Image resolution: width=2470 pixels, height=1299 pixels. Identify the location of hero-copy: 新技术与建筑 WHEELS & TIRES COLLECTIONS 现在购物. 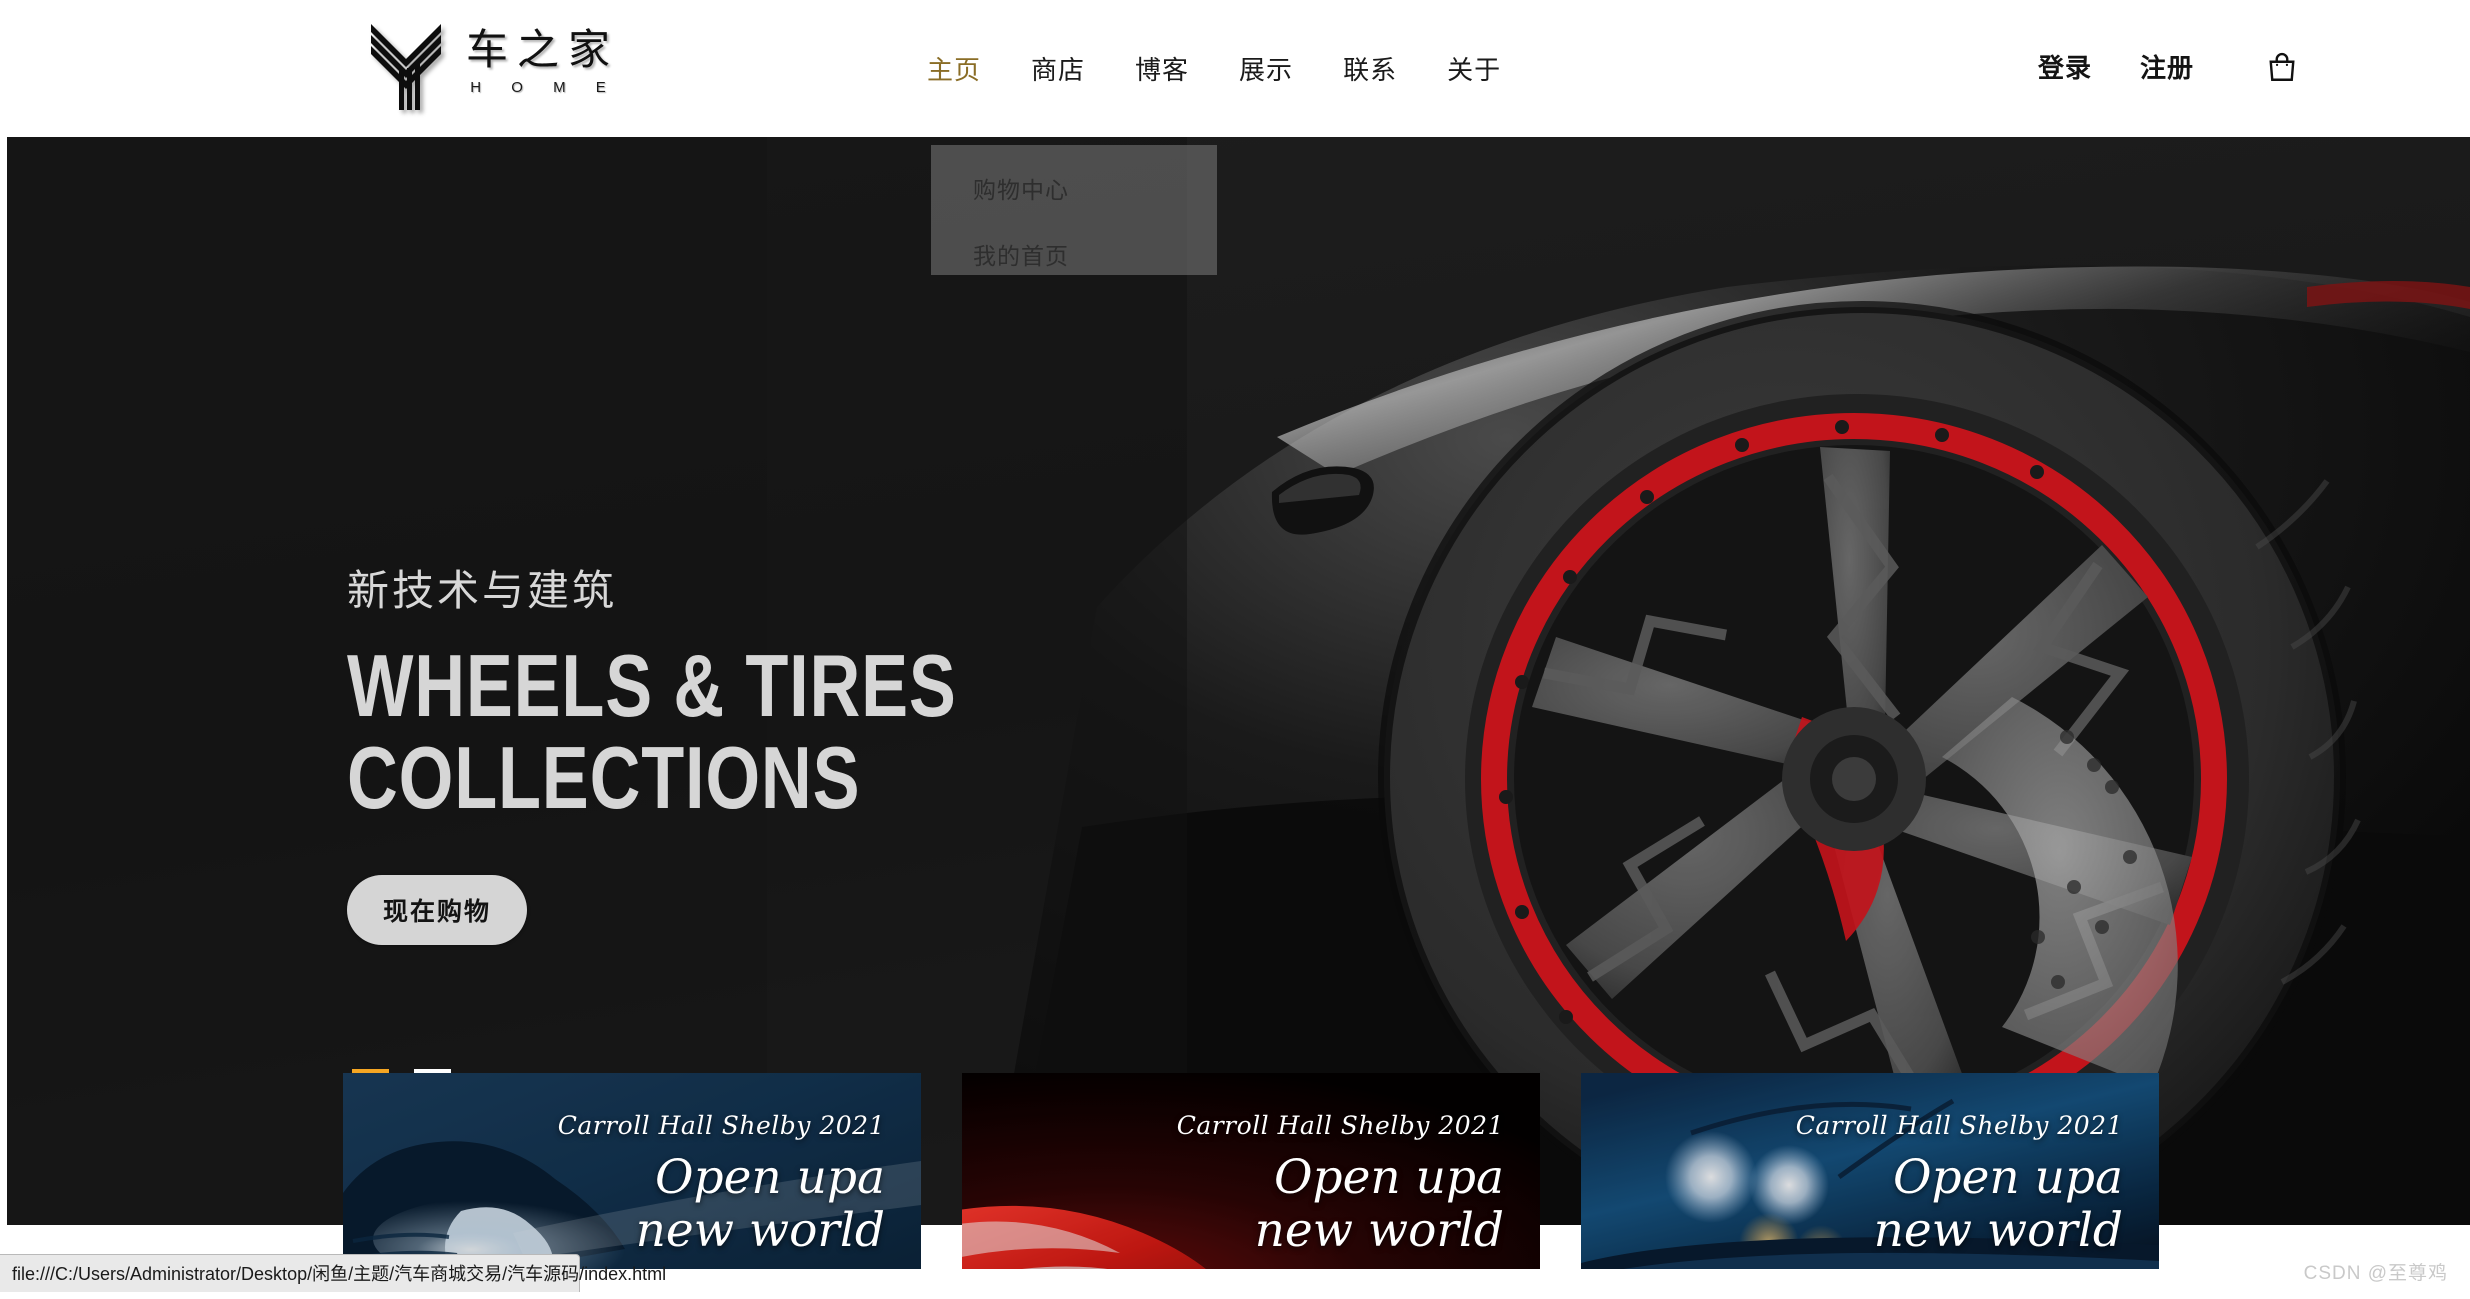
(728, 751).